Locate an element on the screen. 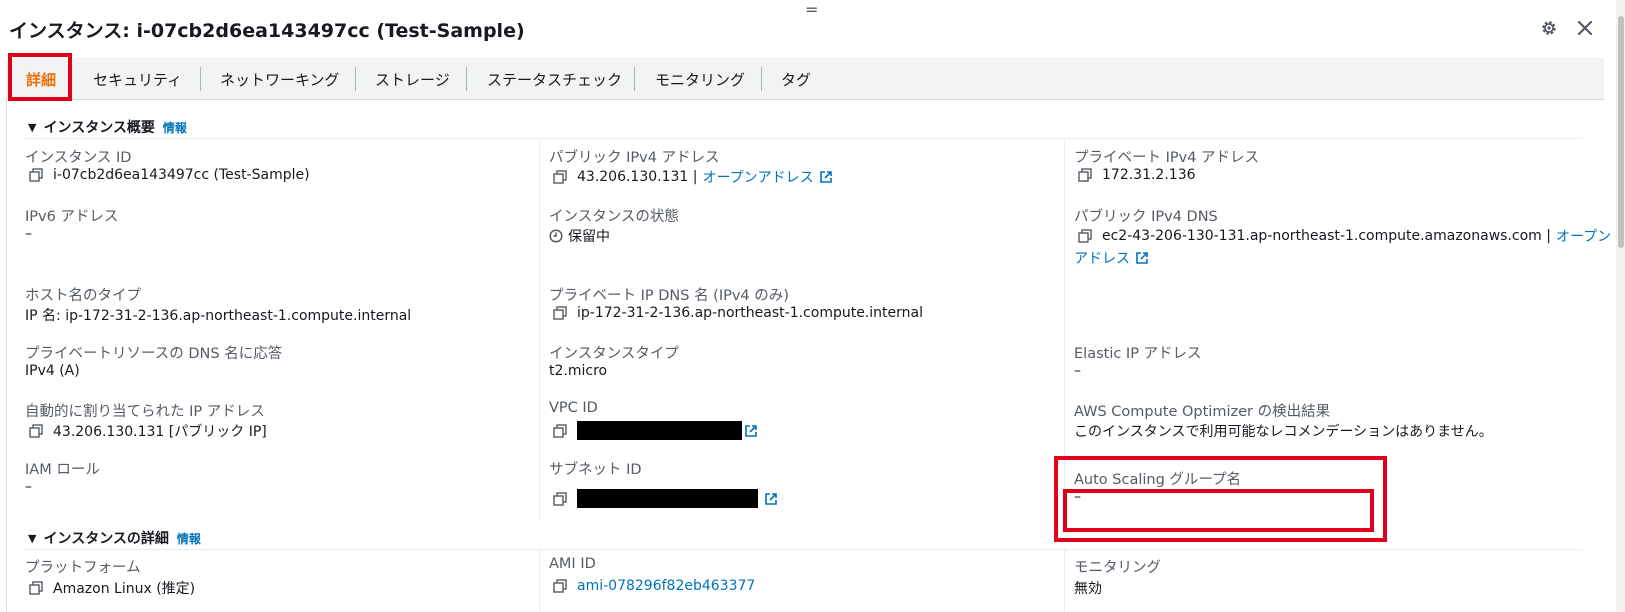  field-label: インスタンス ID is located at coordinates (78, 158).